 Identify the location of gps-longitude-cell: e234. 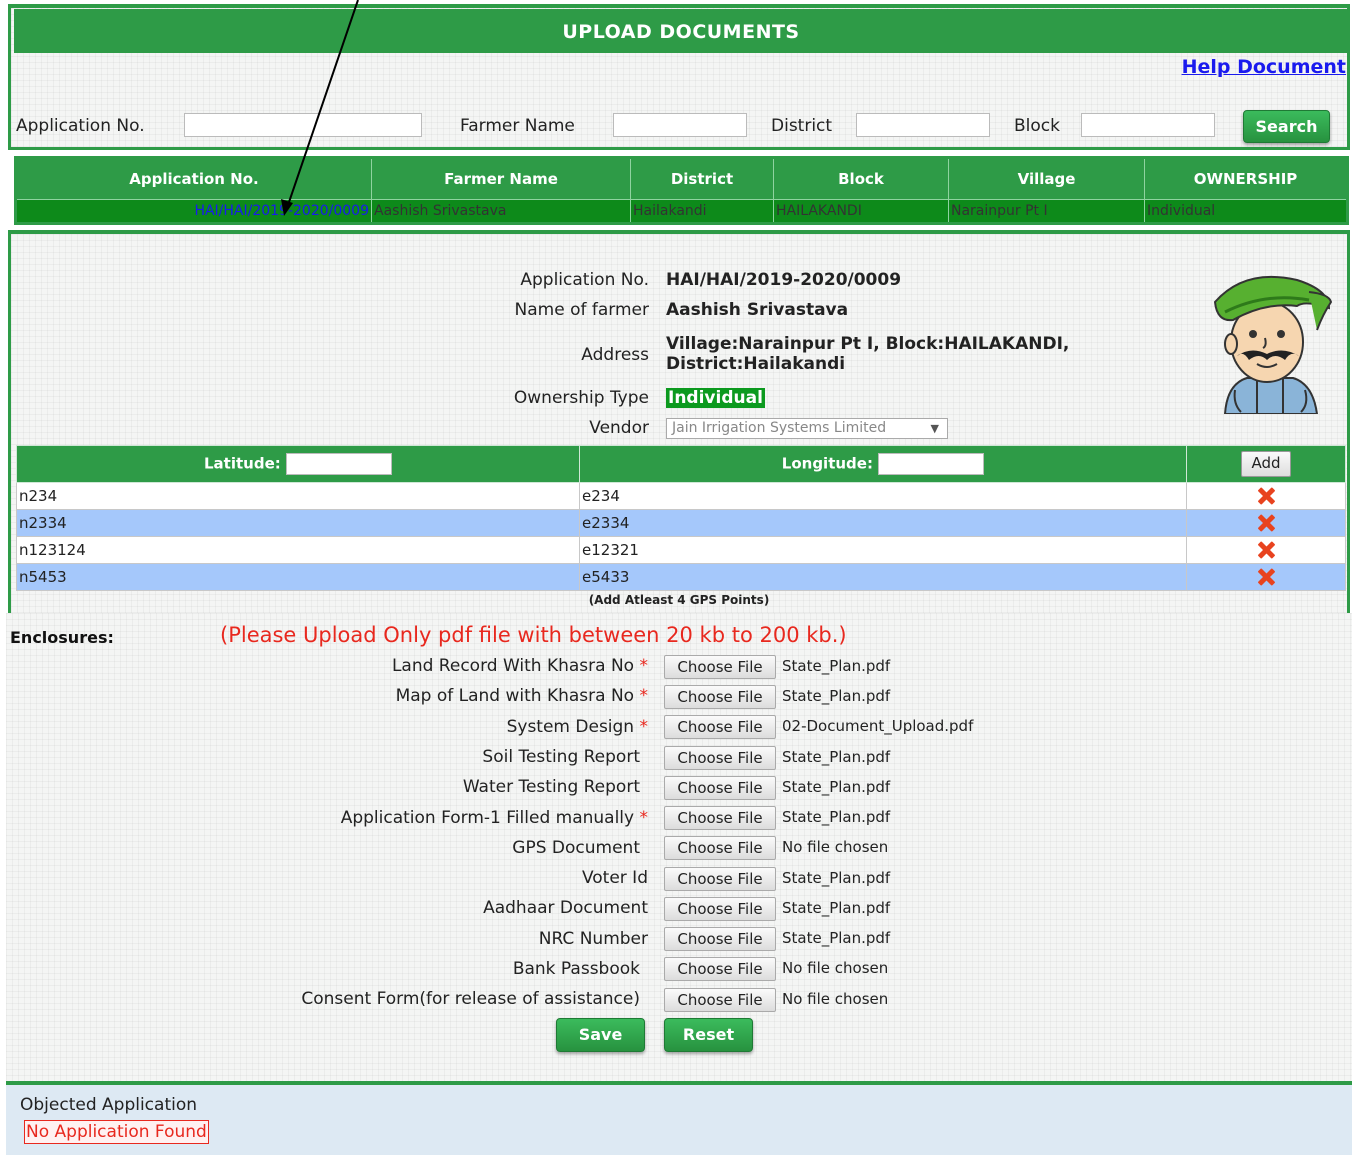
(883, 496).